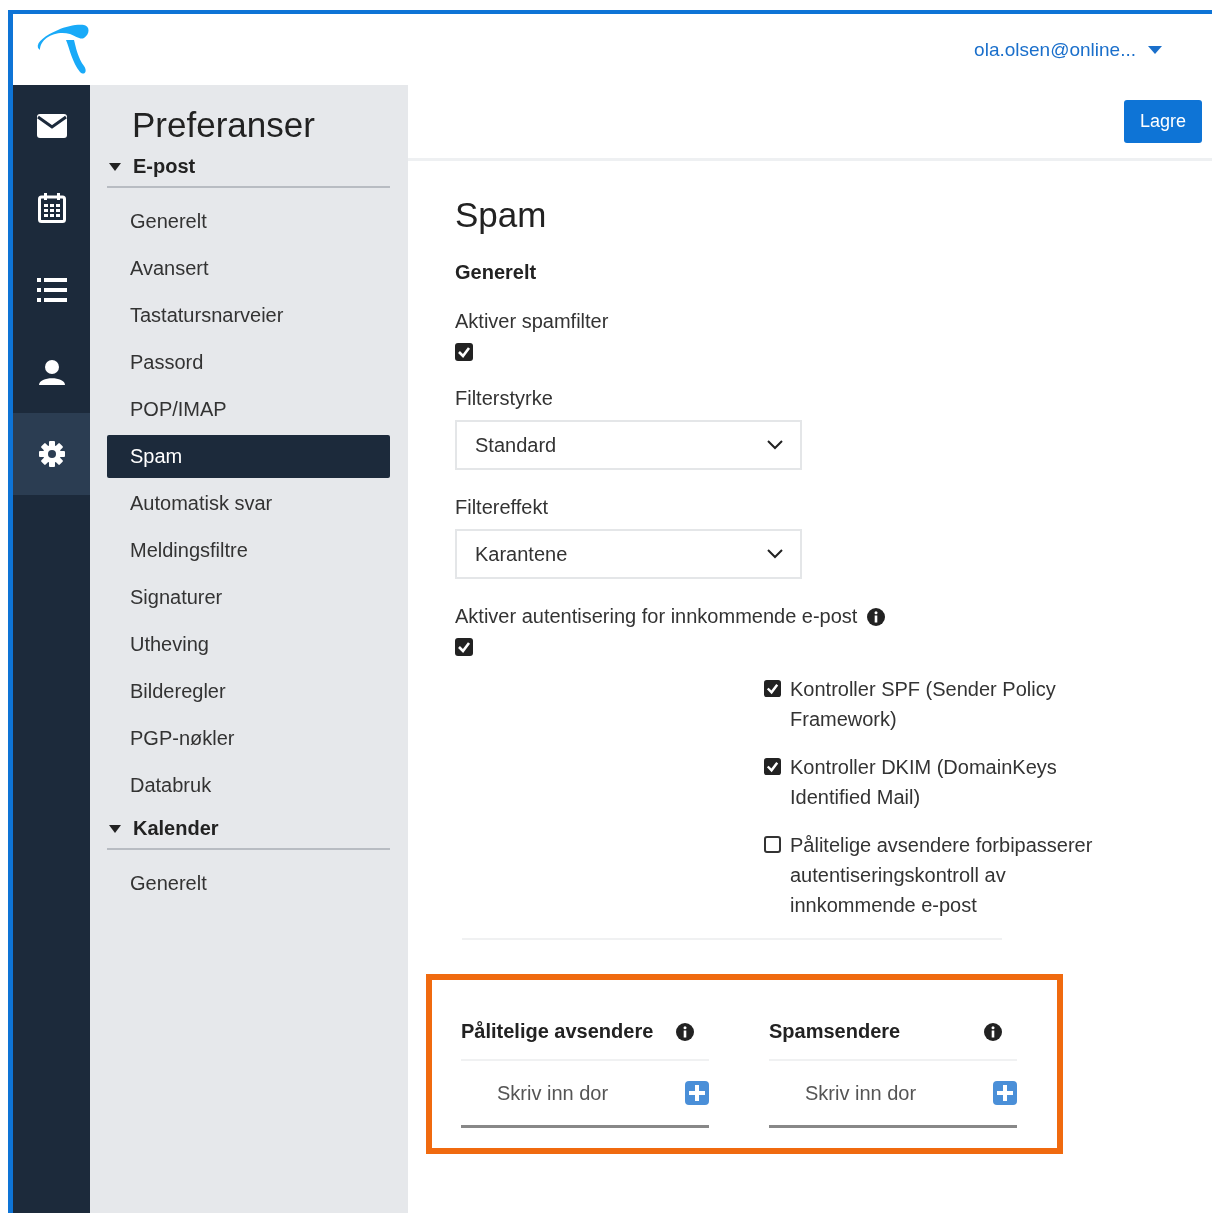 Image resolution: width=1212 pixels, height=1213 pixels. Describe the element at coordinates (942, 875) in the screenshot. I see `option-label: Pålitelige avsendere forbipasserer autentiseringskontroll av innkommende e-post` at that location.